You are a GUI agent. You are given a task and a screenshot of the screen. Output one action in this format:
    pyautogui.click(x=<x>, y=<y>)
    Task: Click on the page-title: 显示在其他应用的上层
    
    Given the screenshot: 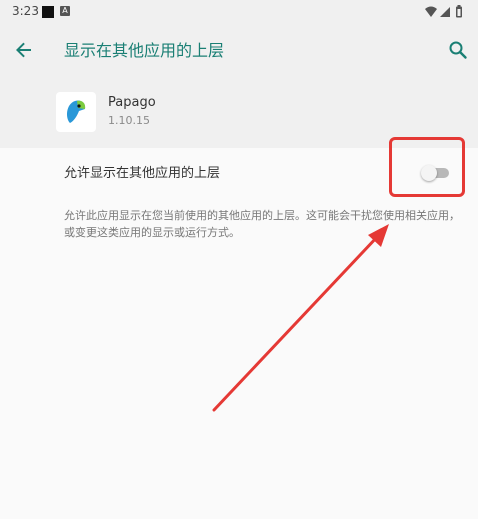 What is the action you would take?
    pyautogui.click(x=144, y=50)
    